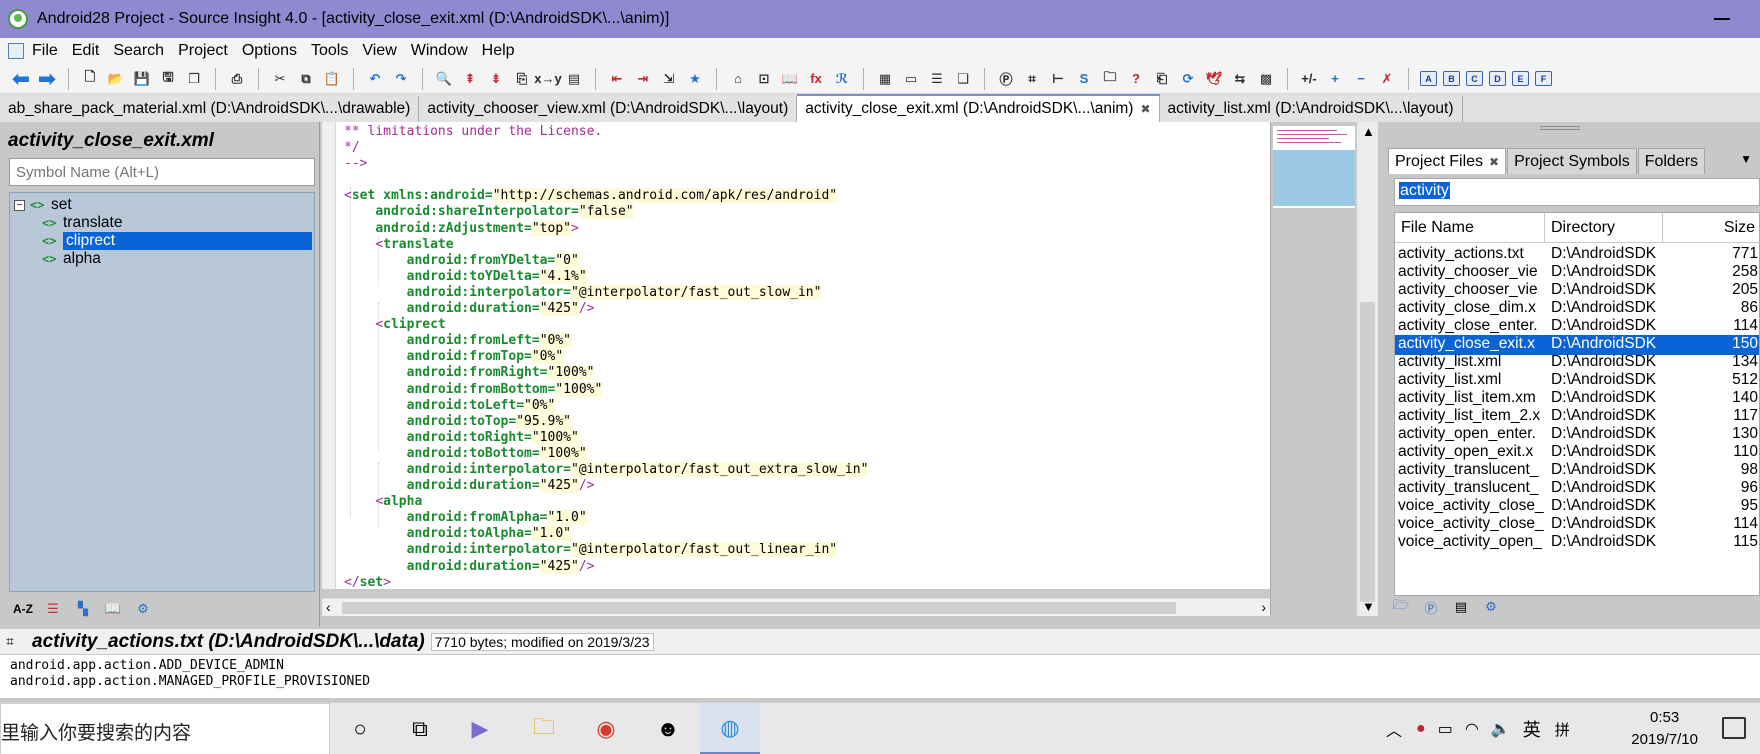 Image resolution: width=1760 pixels, height=754 pixels. Describe the element at coordinates (203, 51) in the screenshot. I see `menu-project: Project` at that location.